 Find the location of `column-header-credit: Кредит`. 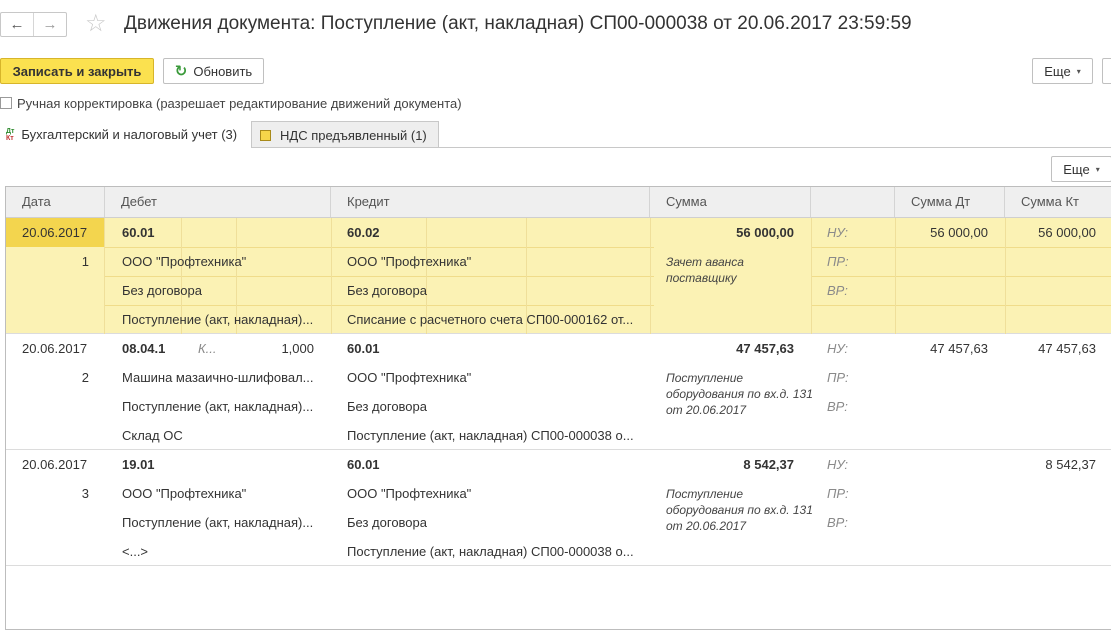

column-header-credit: Кредит is located at coordinates (490, 202).